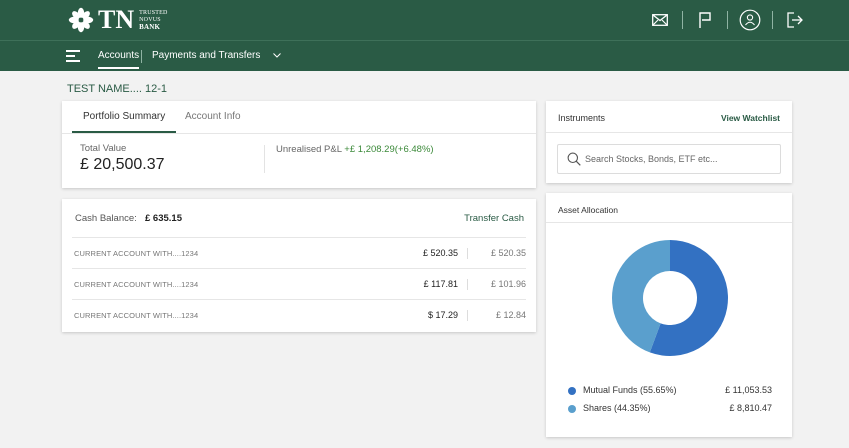 This screenshot has height=448, width=849. I want to click on total-value: £ 20,500.37, so click(122, 164).